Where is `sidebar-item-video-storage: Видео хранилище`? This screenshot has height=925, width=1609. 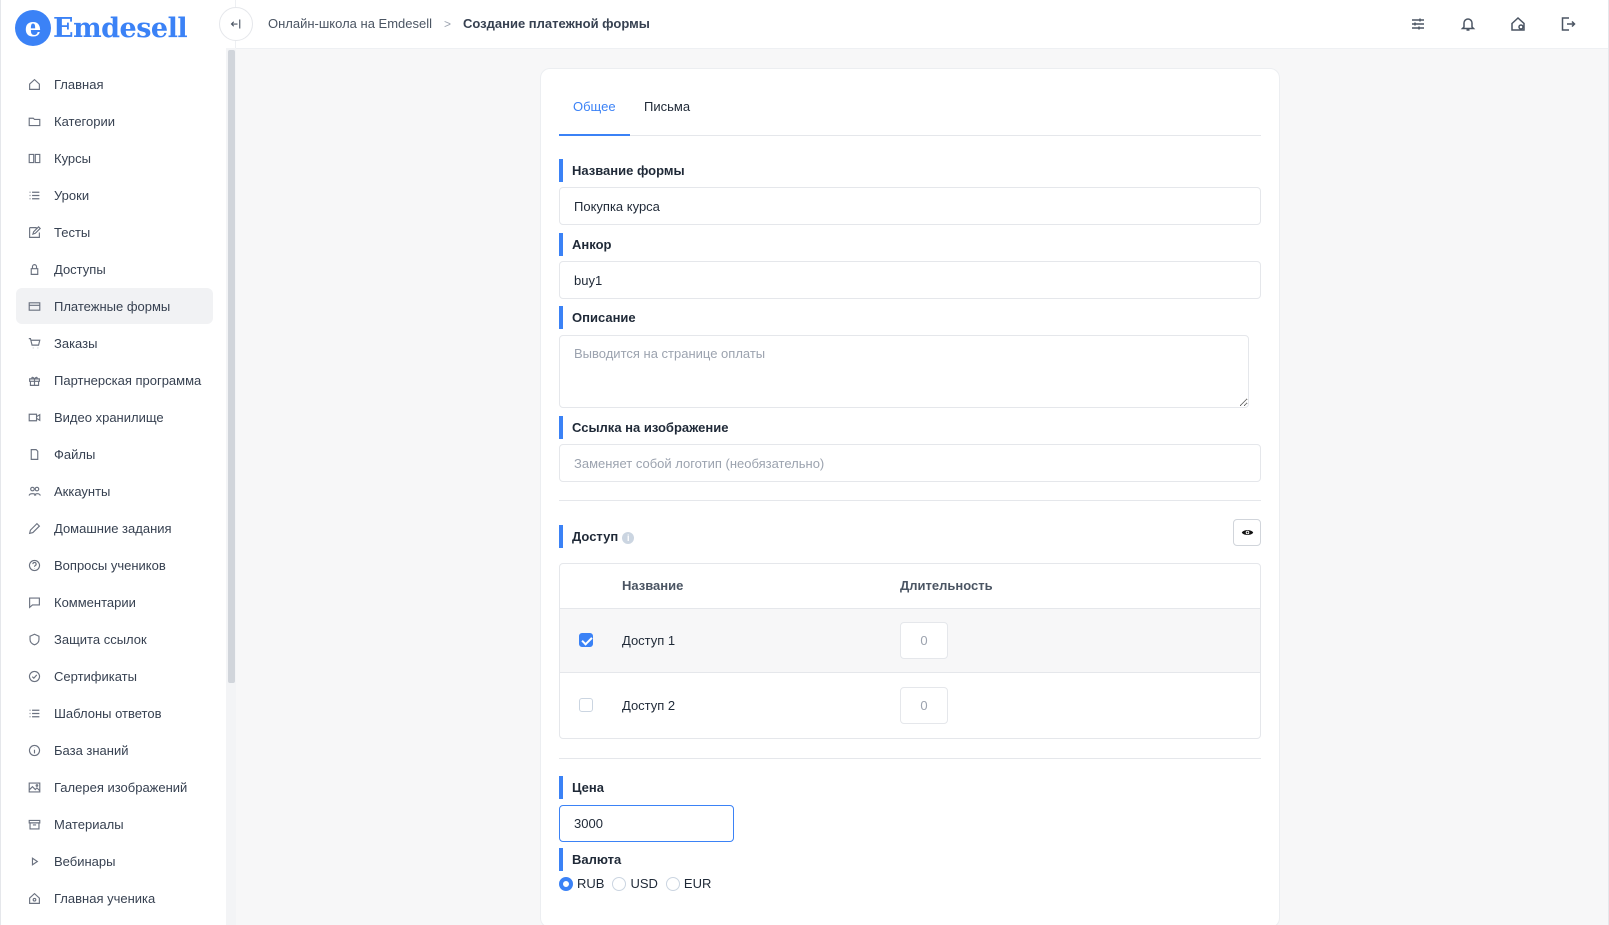
sidebar-item-video-storage: Видео хранилище is located at coordinates (114, 417).